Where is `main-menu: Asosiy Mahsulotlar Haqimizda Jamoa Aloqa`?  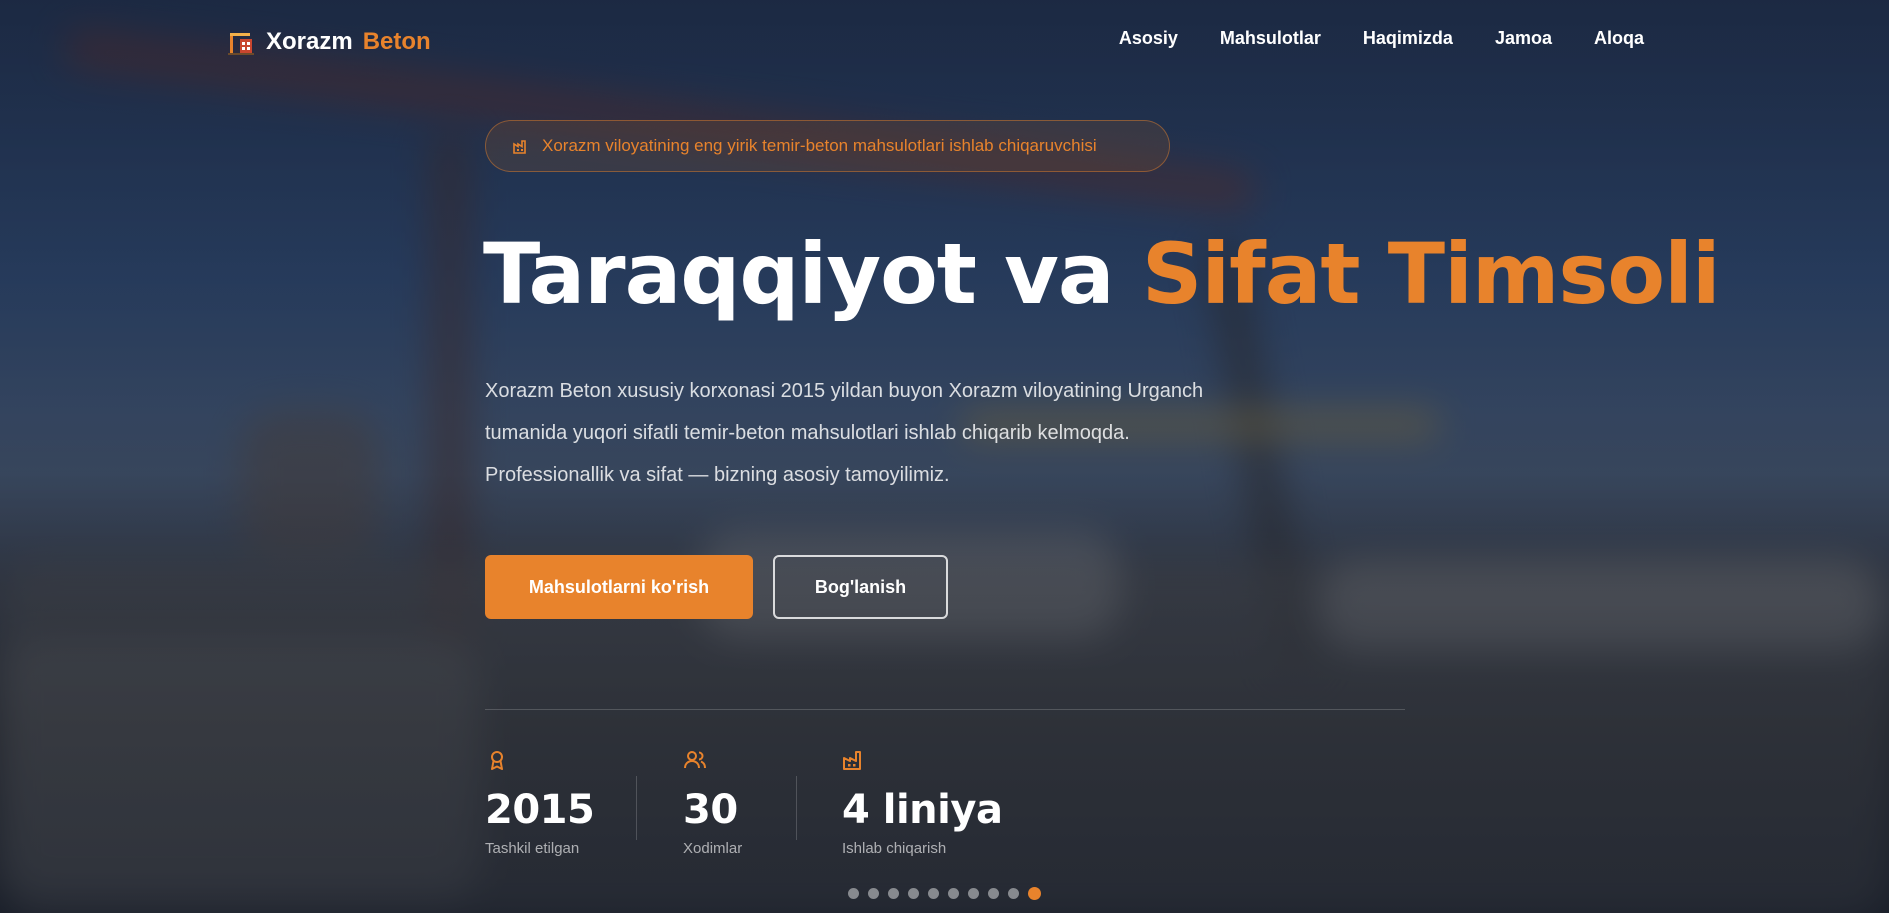
main-menu: Asosiy Mahsulotlar Haqimizda Jamoa Aloqa is located at coordinates (1381, 38).